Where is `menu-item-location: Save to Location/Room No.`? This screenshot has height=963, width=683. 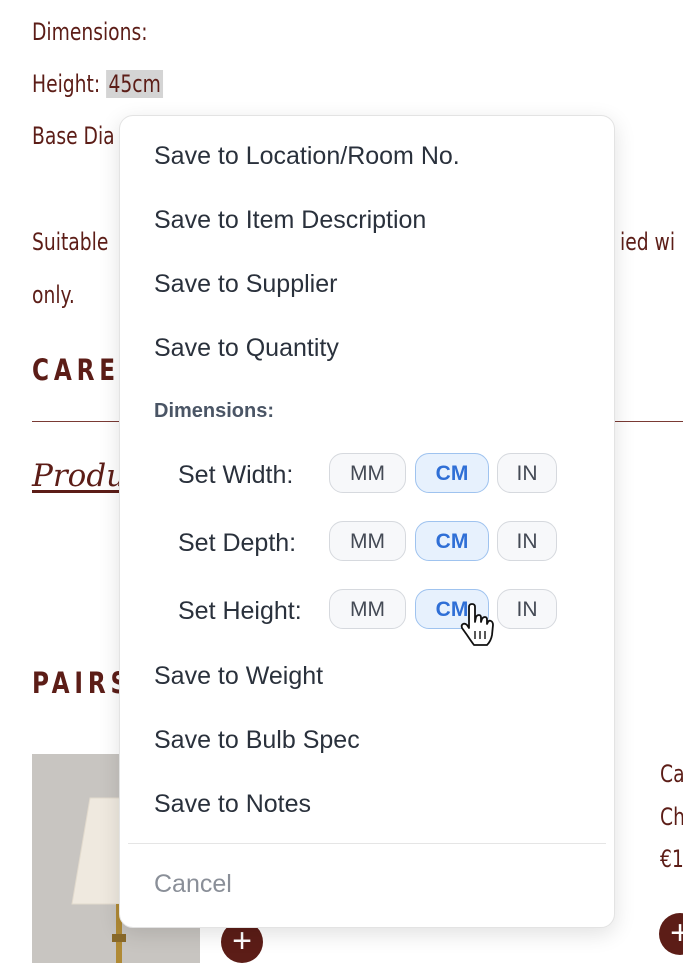 menu-item-location: Save to Location/Room No. is located at coordinates (307, 156).